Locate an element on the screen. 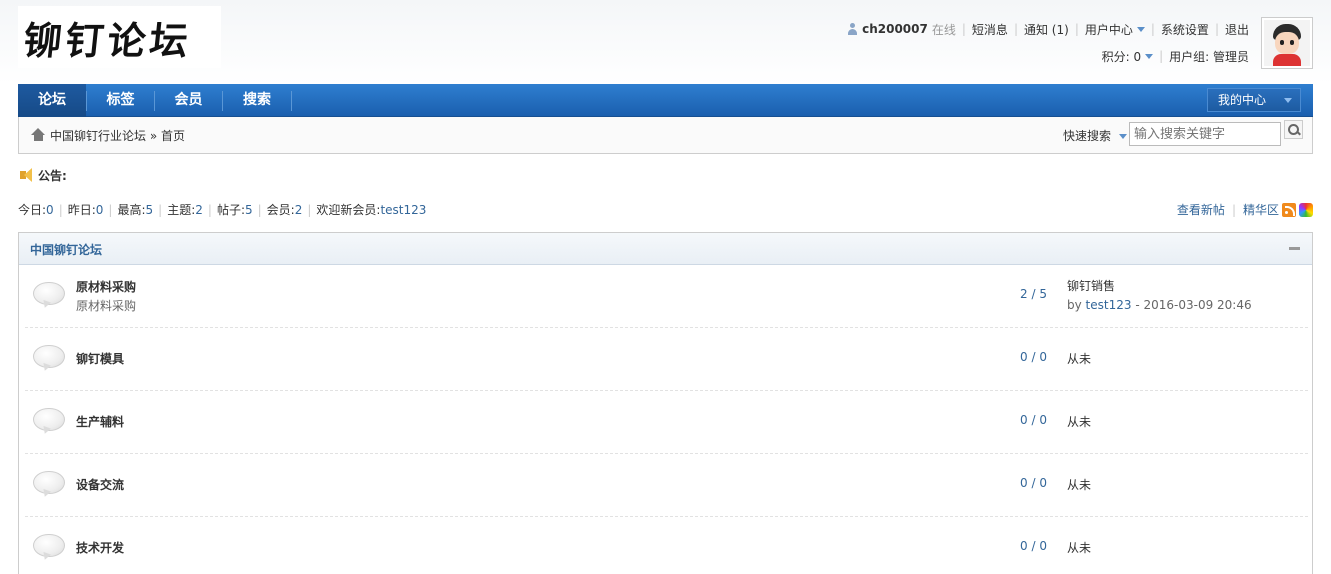  user-bar-secondary: 积分: 0 | 用户组: 管理员 is located at coordinates (1175, 56).